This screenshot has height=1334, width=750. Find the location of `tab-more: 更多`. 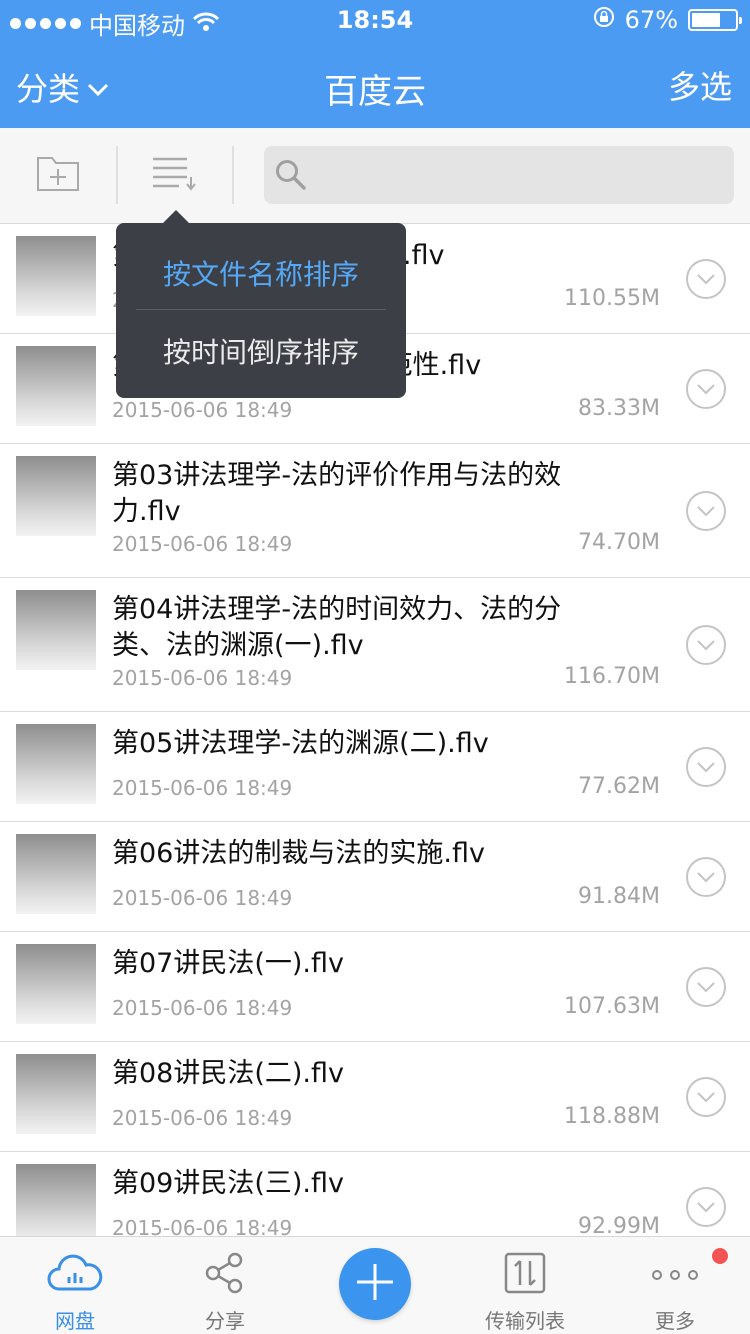

tab-more: 更多 is located at coordinates (675, 1290).